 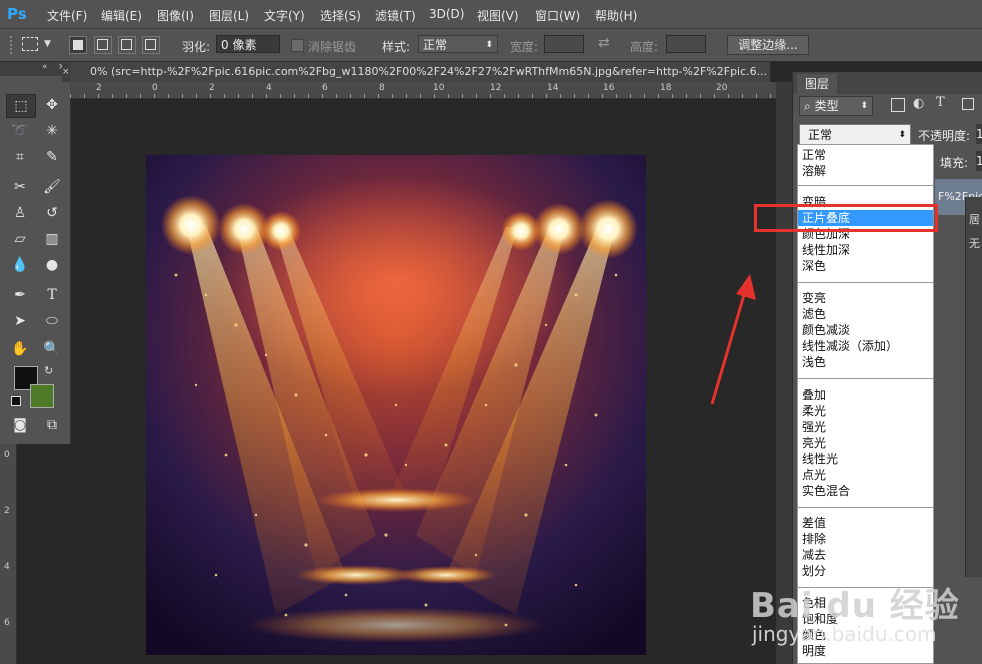 I want to click on menu-view: 视图(V), so click(x=498, y=15).